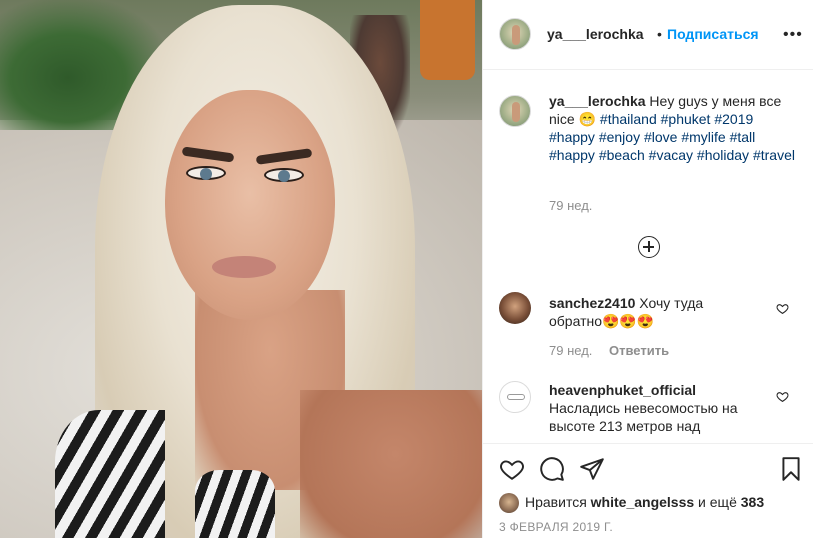  Describe the element at coordinates (649, 247) in the screenshot. I see `plus-circle-icon` at that location.